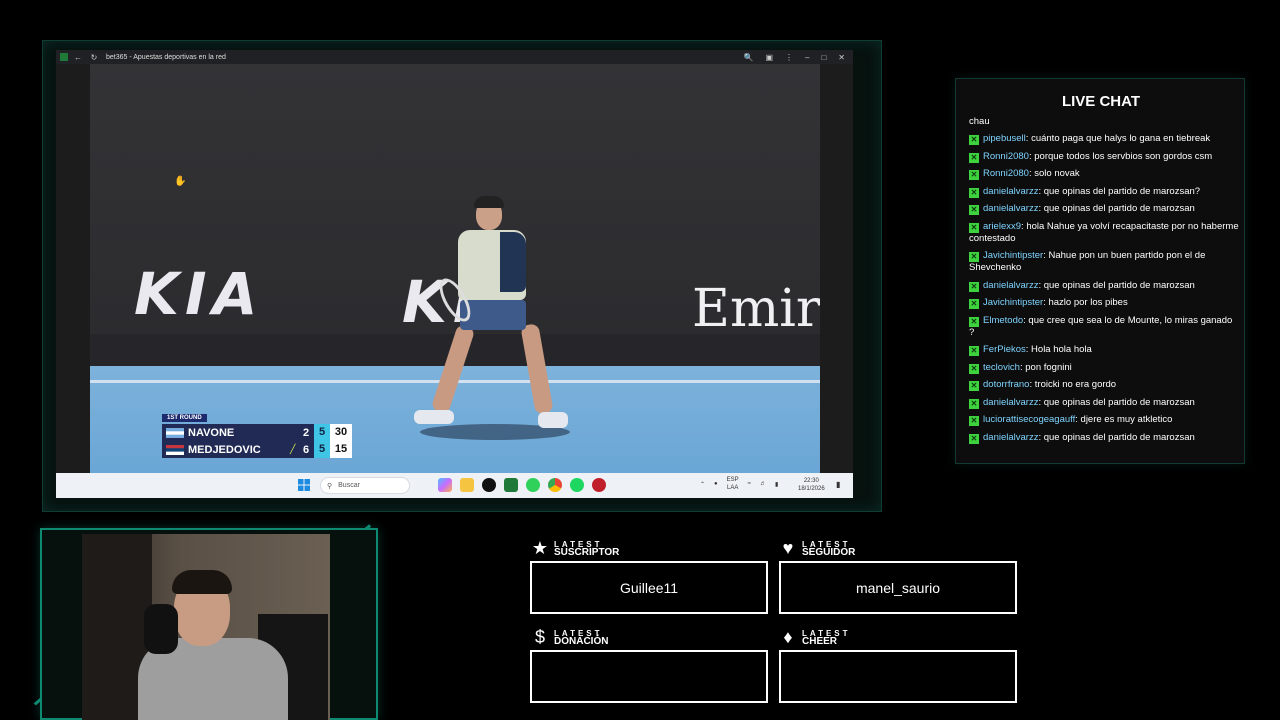  I want to click on windows-start-icon, so click(304, 485).